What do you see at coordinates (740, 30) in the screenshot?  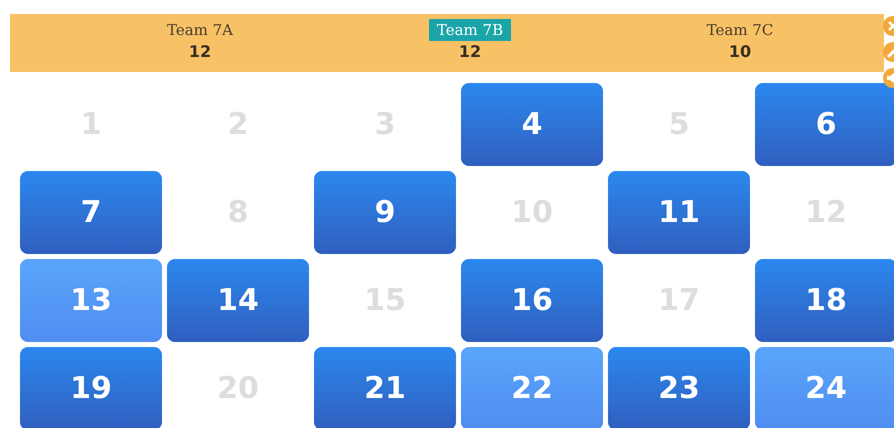 I see `team-name: Team 7C` at bounding box center [740, 30].